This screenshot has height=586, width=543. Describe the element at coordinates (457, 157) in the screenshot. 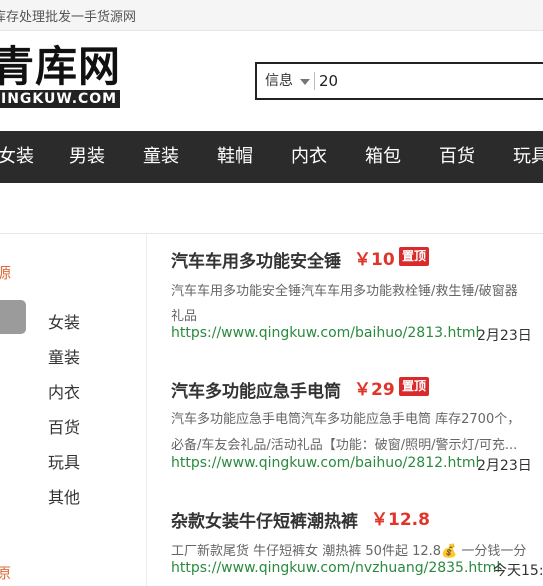

I see `nav-item-general: 百货` at that location.